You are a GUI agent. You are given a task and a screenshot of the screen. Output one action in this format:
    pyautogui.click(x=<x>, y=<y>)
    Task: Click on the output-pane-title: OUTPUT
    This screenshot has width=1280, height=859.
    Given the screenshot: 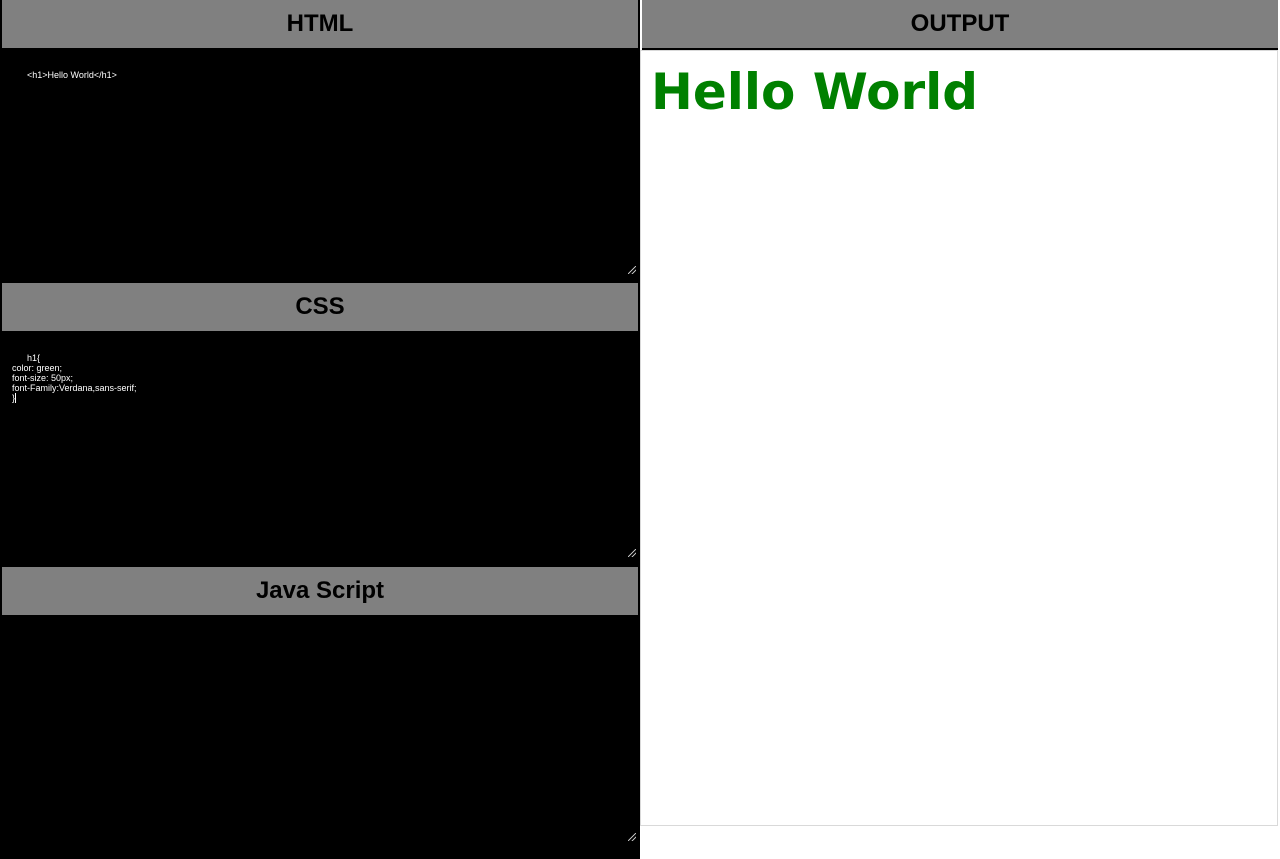 What is the action you would take?
    pyautogui.click(x=960, y=23)
    